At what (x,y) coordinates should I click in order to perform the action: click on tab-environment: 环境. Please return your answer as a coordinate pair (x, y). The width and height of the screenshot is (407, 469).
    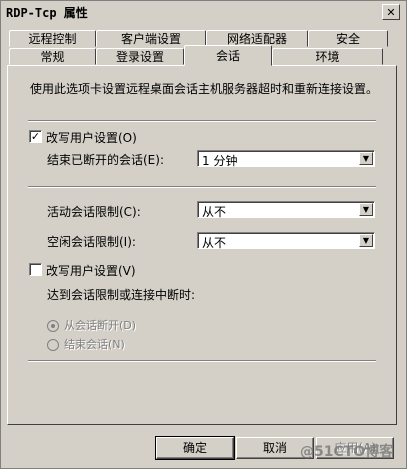
    Looking at the image, I should click on (327, 56).